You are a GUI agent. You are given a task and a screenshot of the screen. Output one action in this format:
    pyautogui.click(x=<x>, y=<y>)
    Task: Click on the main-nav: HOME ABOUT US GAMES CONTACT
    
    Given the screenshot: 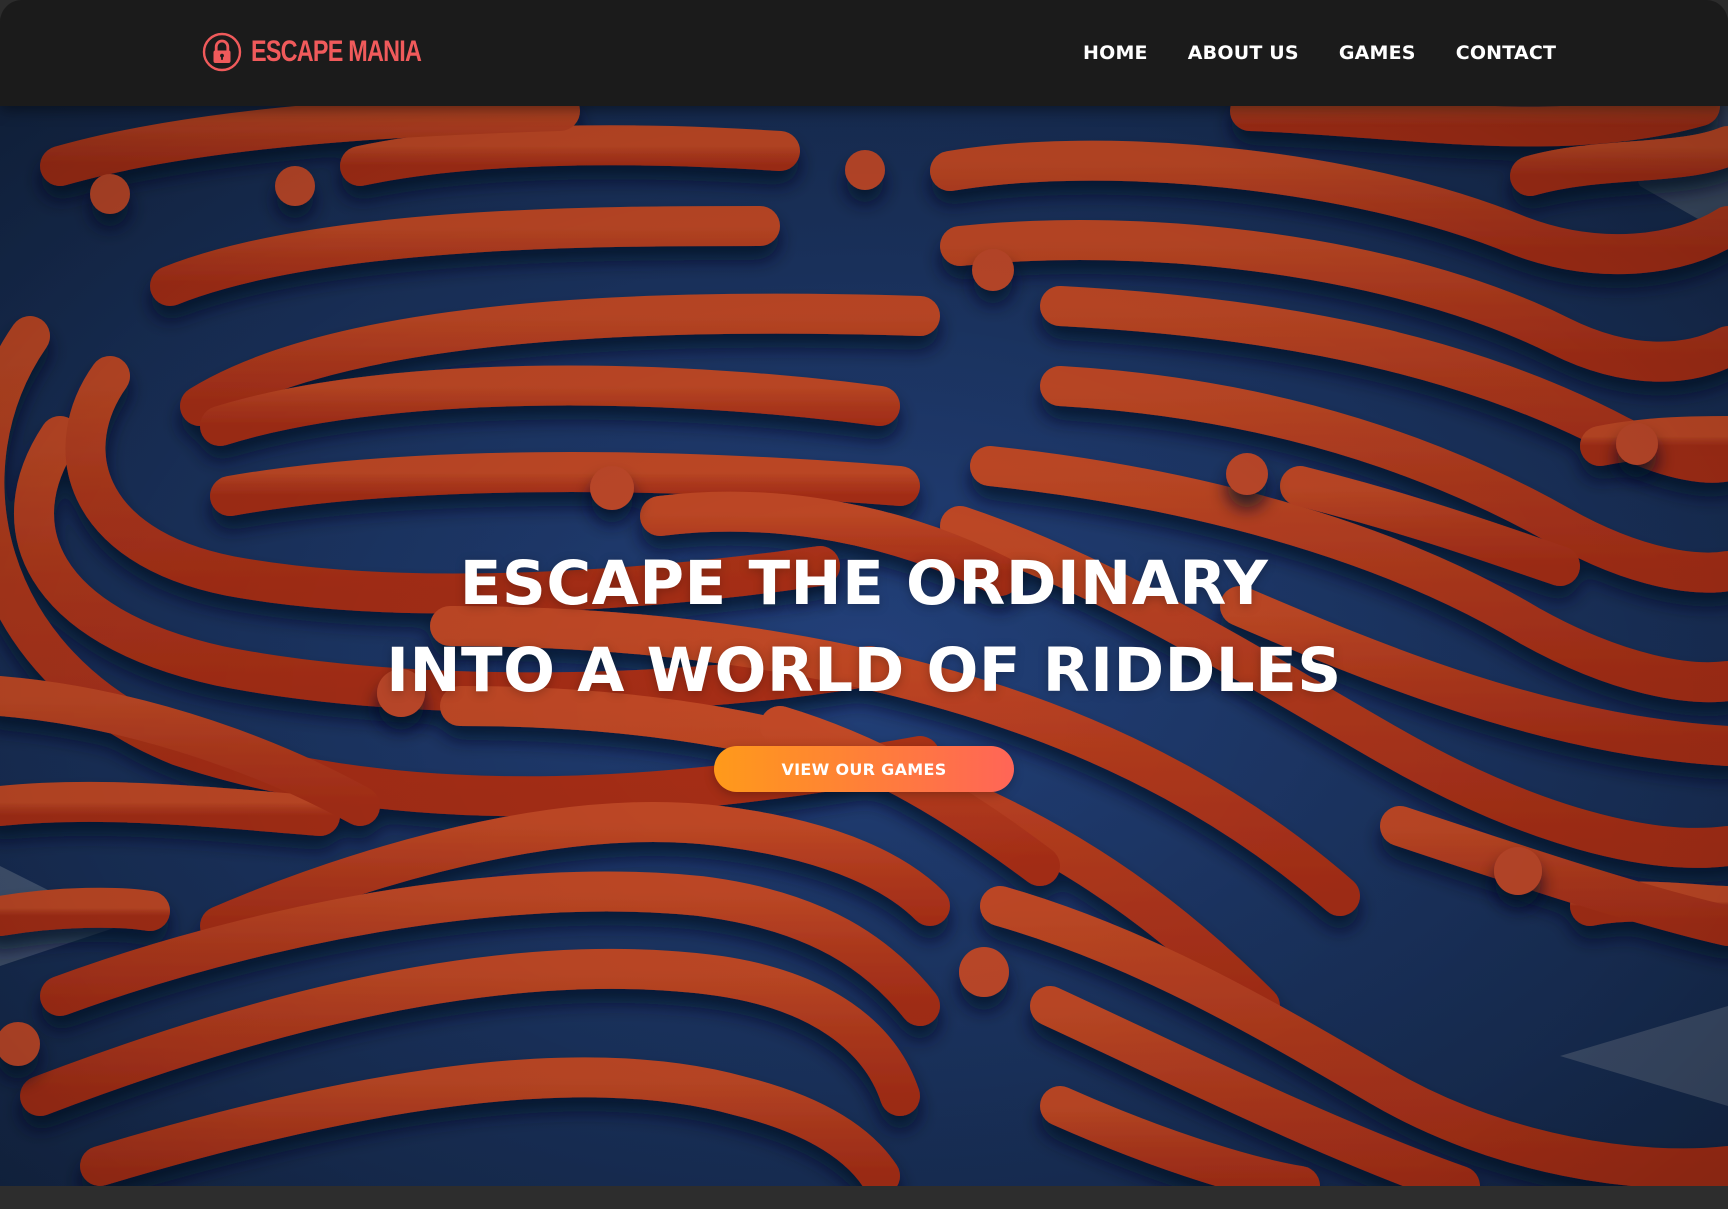 What is the action you would take?
    pyautogui.click(x=1319, y=53)
    